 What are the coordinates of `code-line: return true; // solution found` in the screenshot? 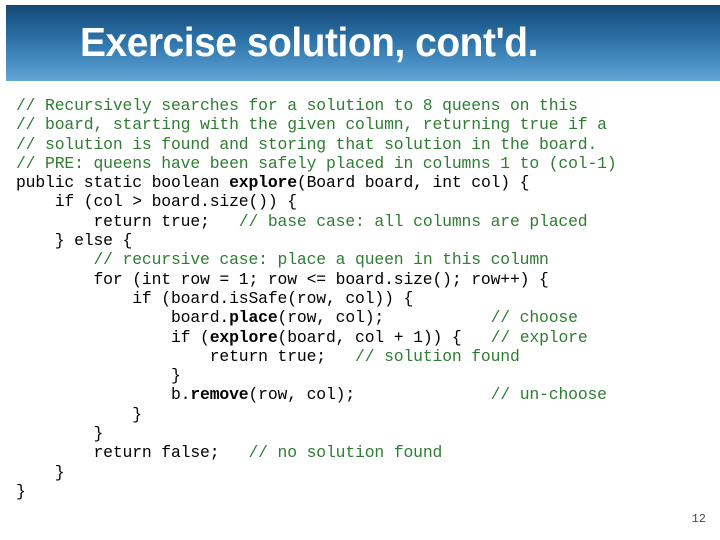 It's located at (366, 356).